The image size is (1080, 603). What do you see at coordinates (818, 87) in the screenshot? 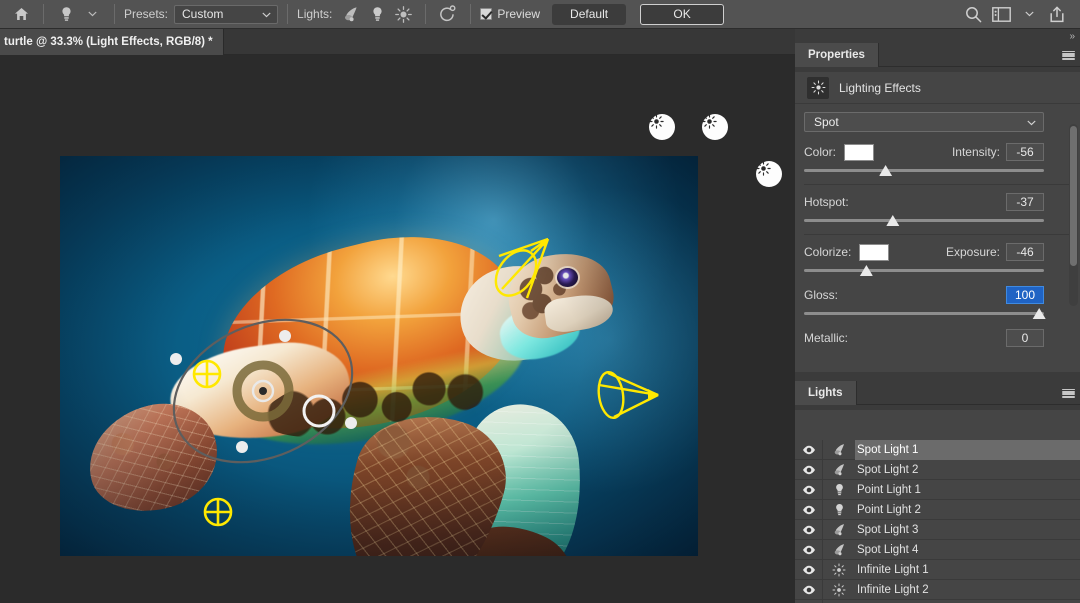
I see `lighting-effects-icon` at bounding box center [818, 87].